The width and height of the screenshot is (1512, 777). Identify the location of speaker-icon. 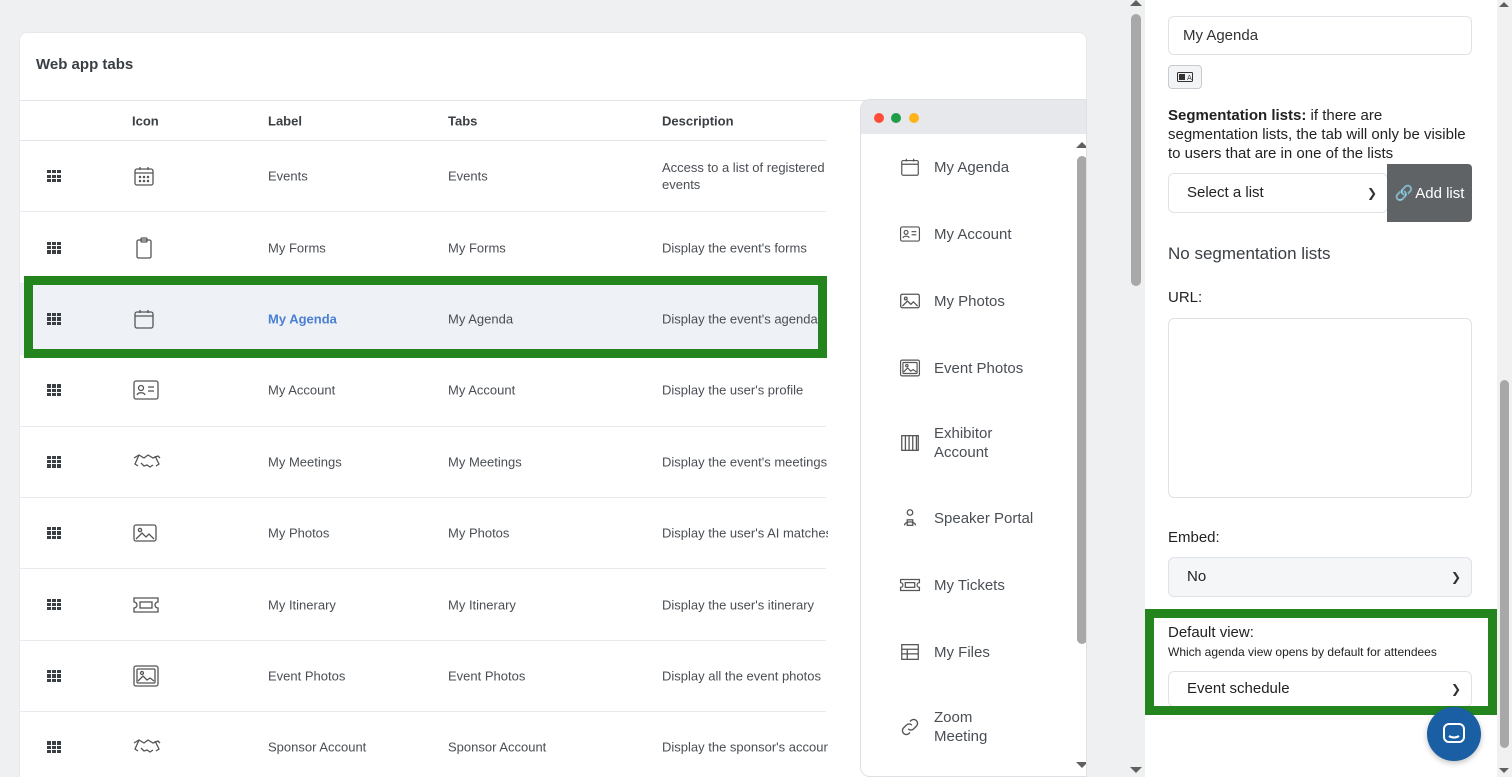
(910, 518).